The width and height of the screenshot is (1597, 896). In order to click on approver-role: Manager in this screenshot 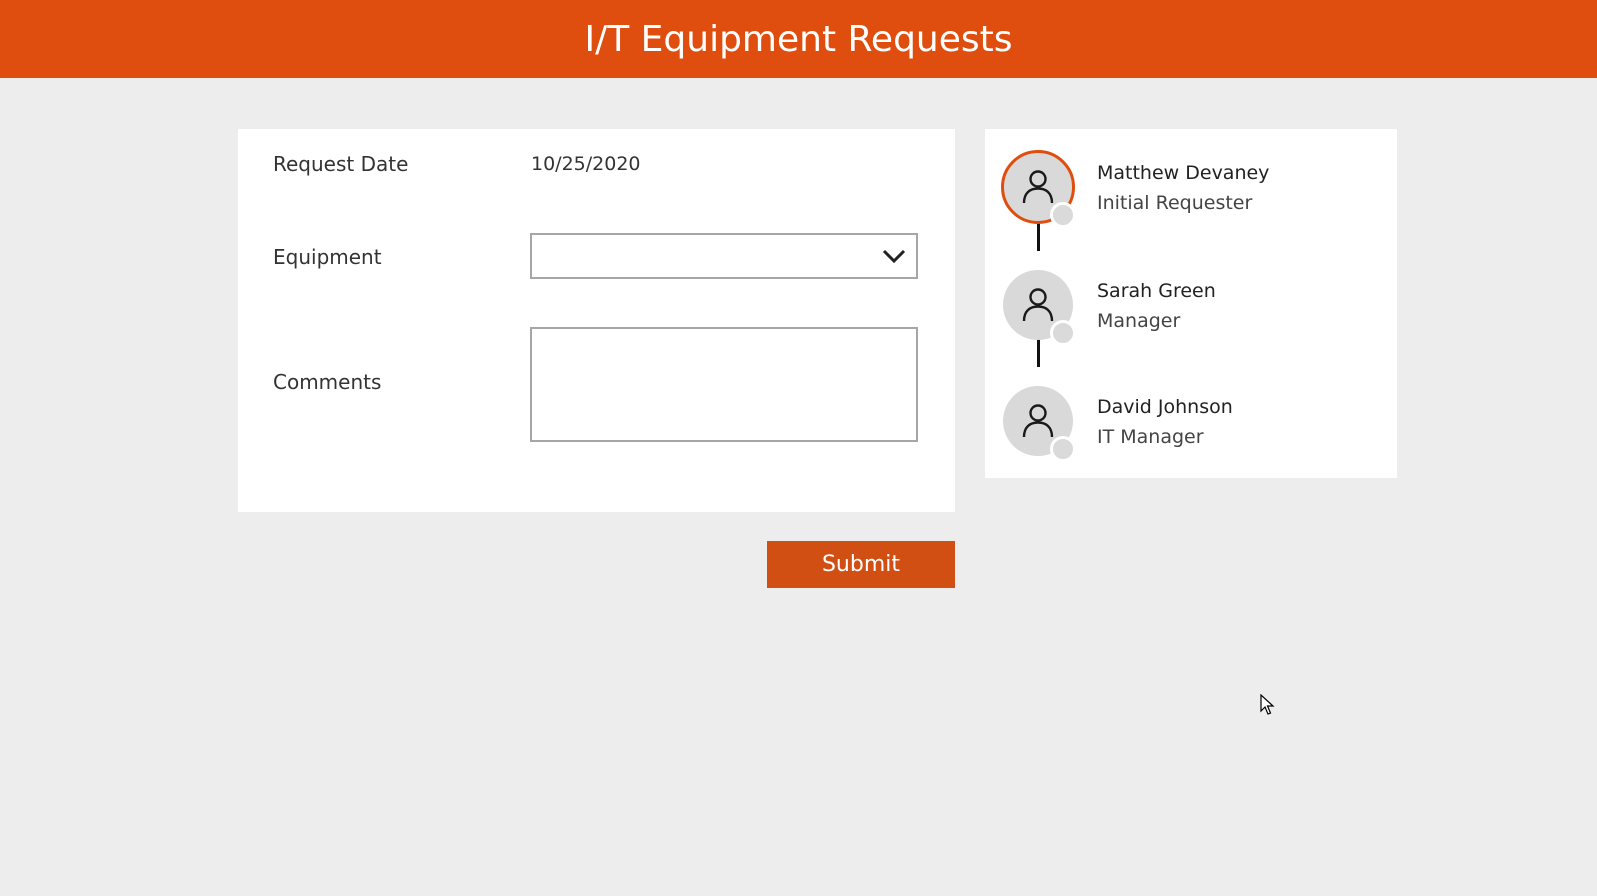, I will do `click(1139, 321)`.